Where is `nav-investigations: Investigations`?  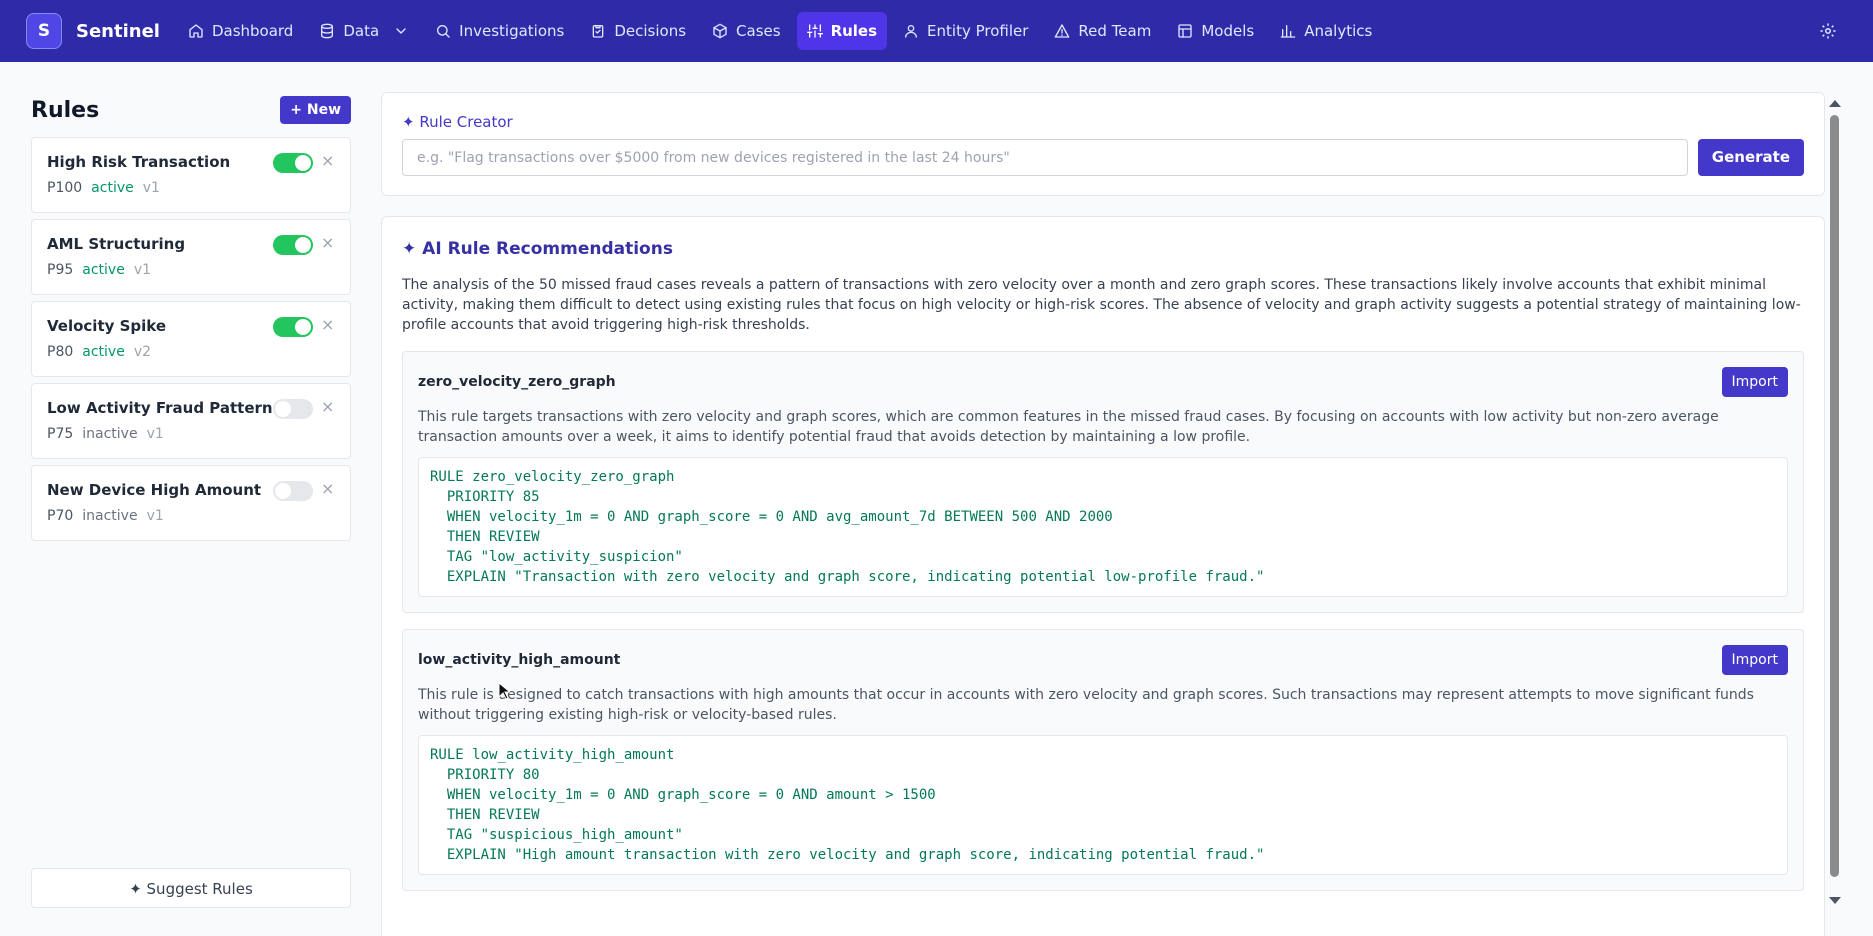 nav-investigations: Investigations is located at coordinates (499, 31).